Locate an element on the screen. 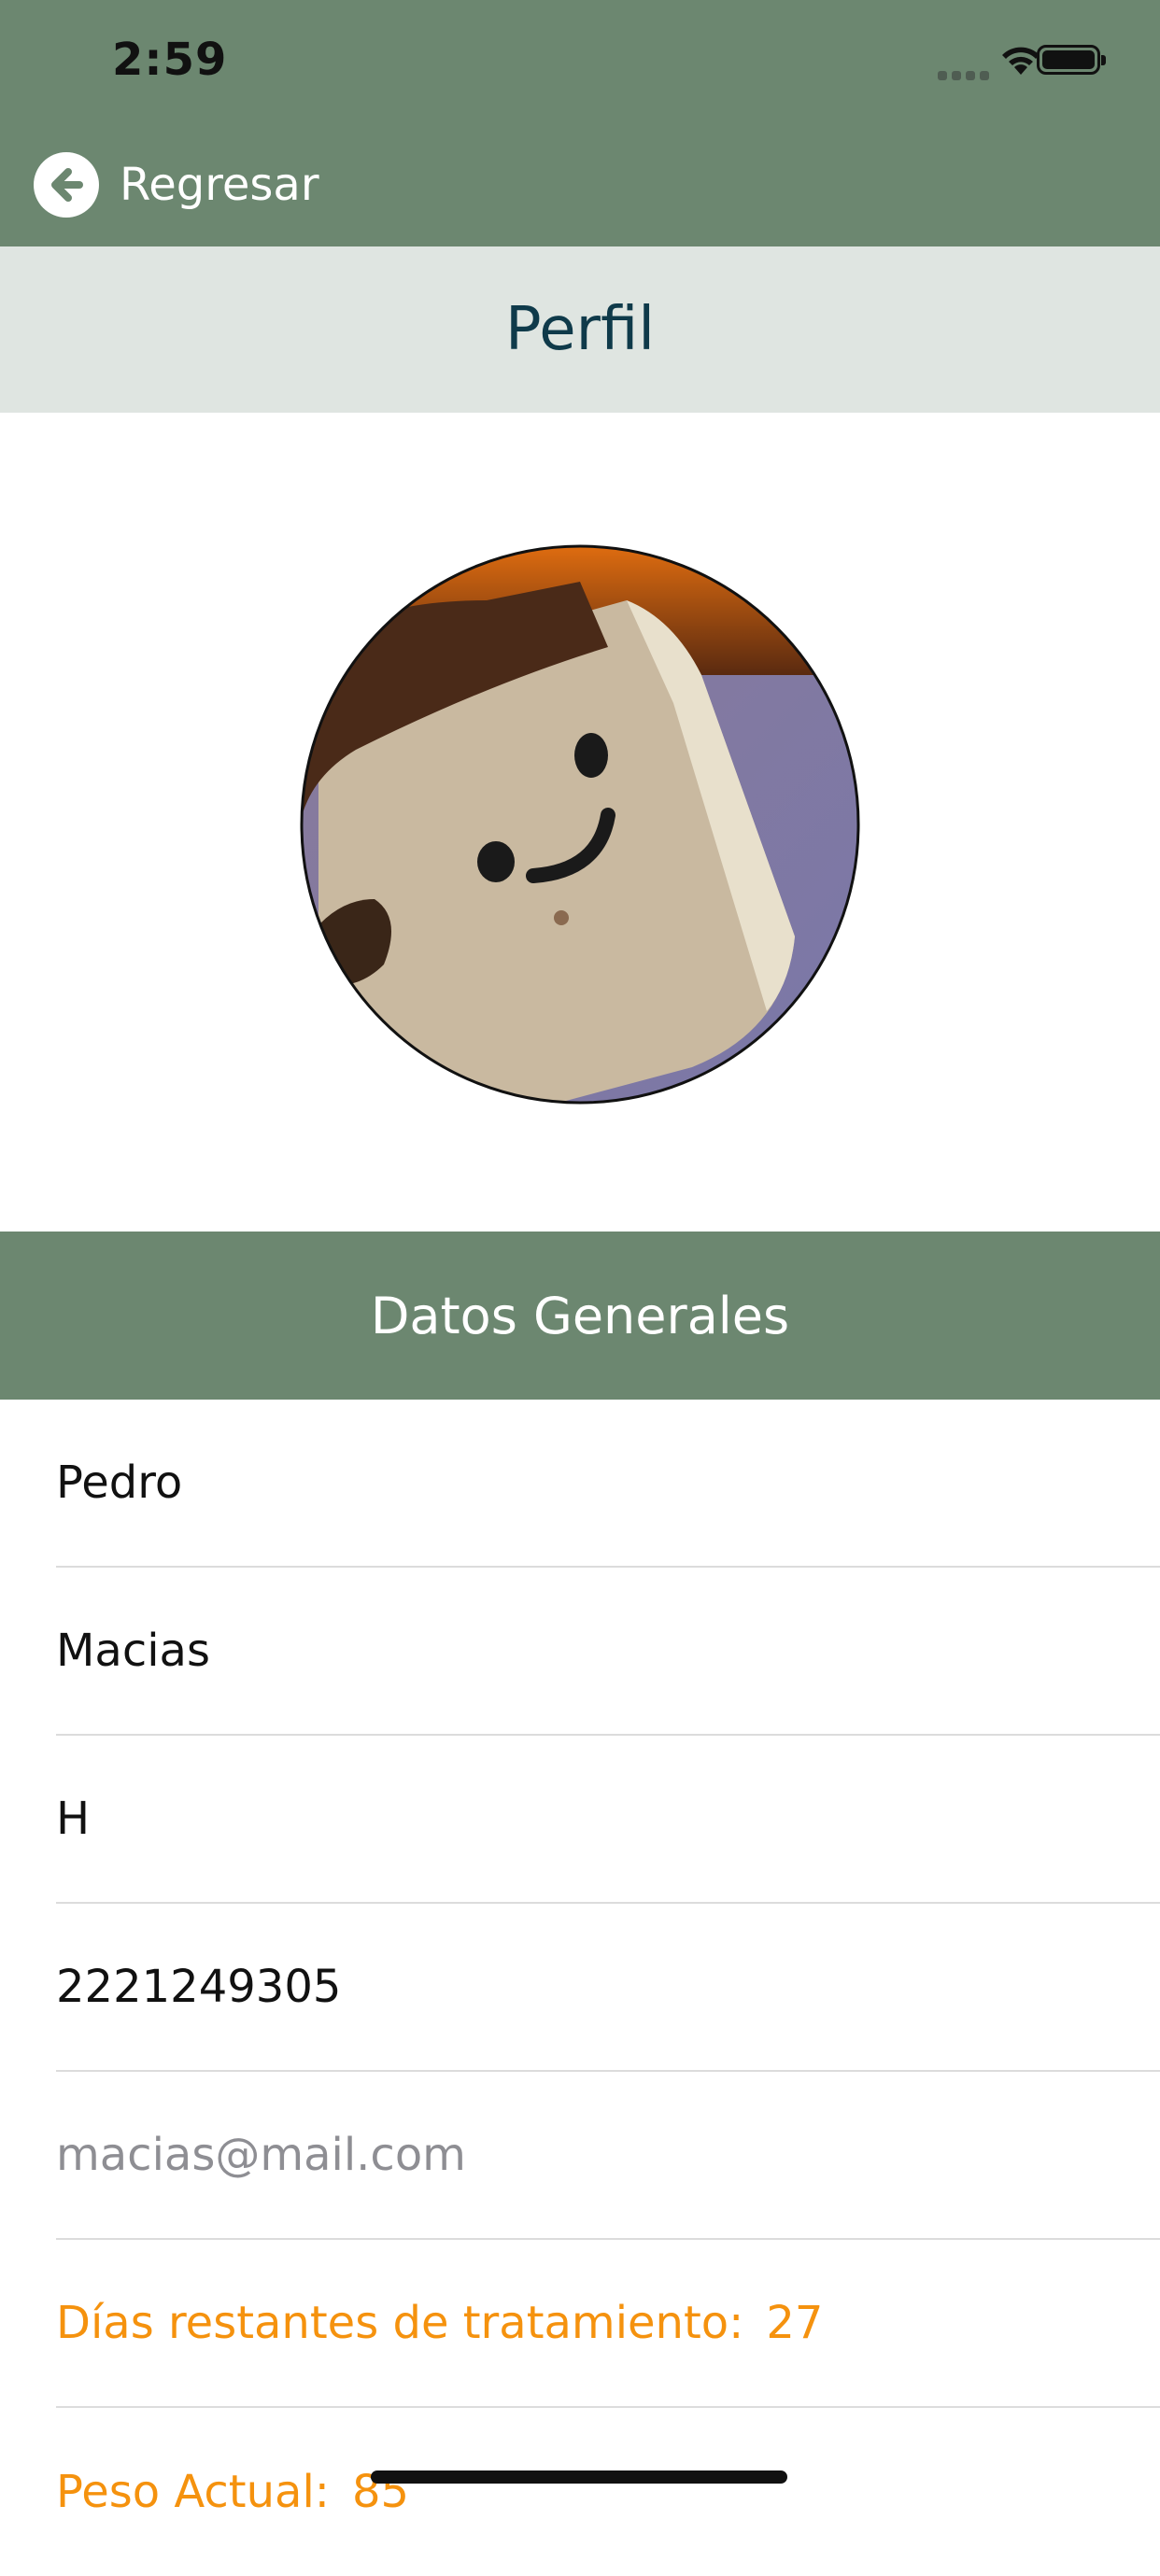 The width and height of the screenshot is (1160, 2576). gender-row: H is located at coordinates (608, 1820).